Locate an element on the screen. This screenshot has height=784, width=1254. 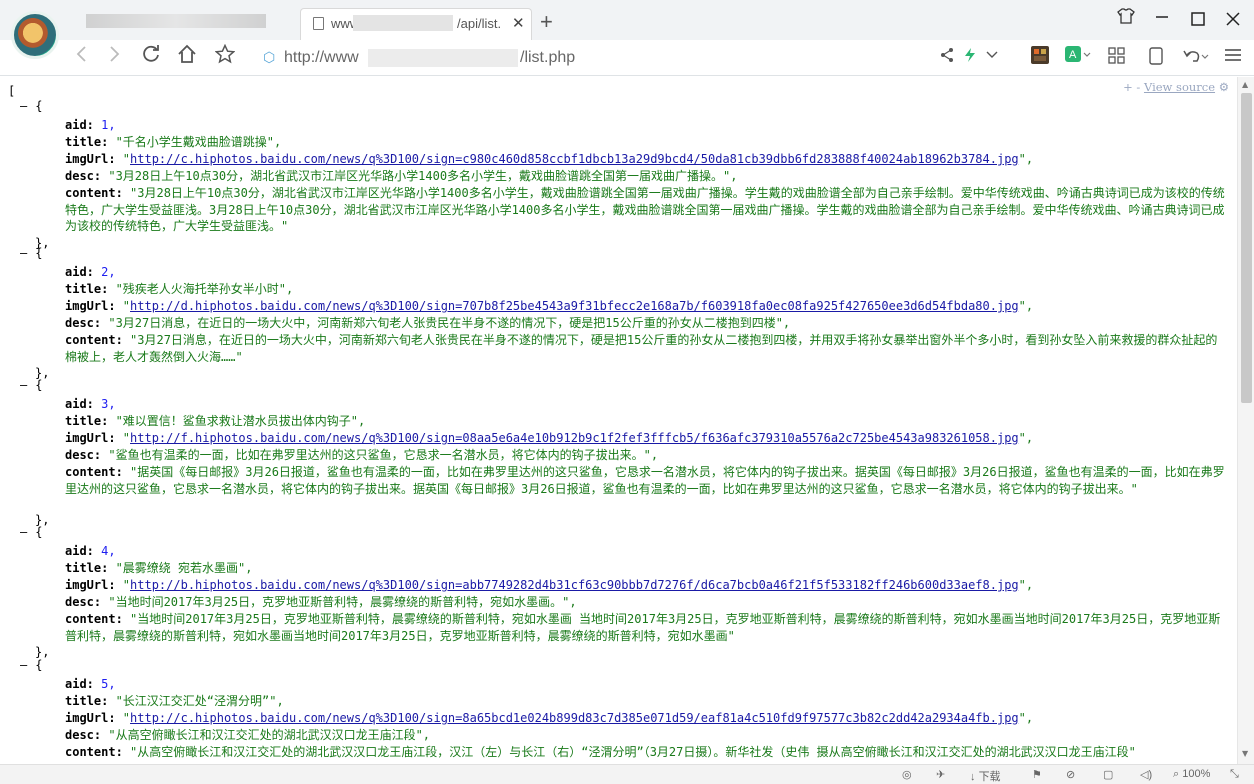
settings-gear-icon: ⚙ is located at coordinates (1224, 87).